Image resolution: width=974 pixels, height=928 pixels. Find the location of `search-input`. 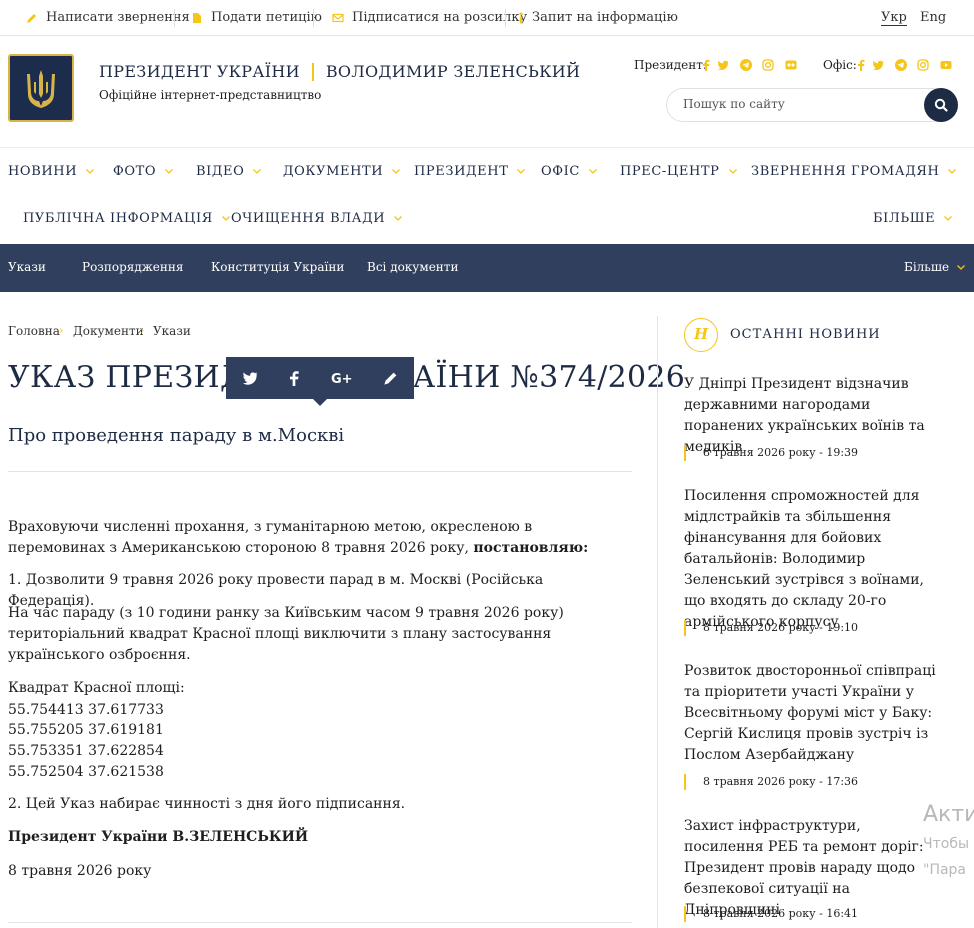

search-input is located at coordinates (798, 104).